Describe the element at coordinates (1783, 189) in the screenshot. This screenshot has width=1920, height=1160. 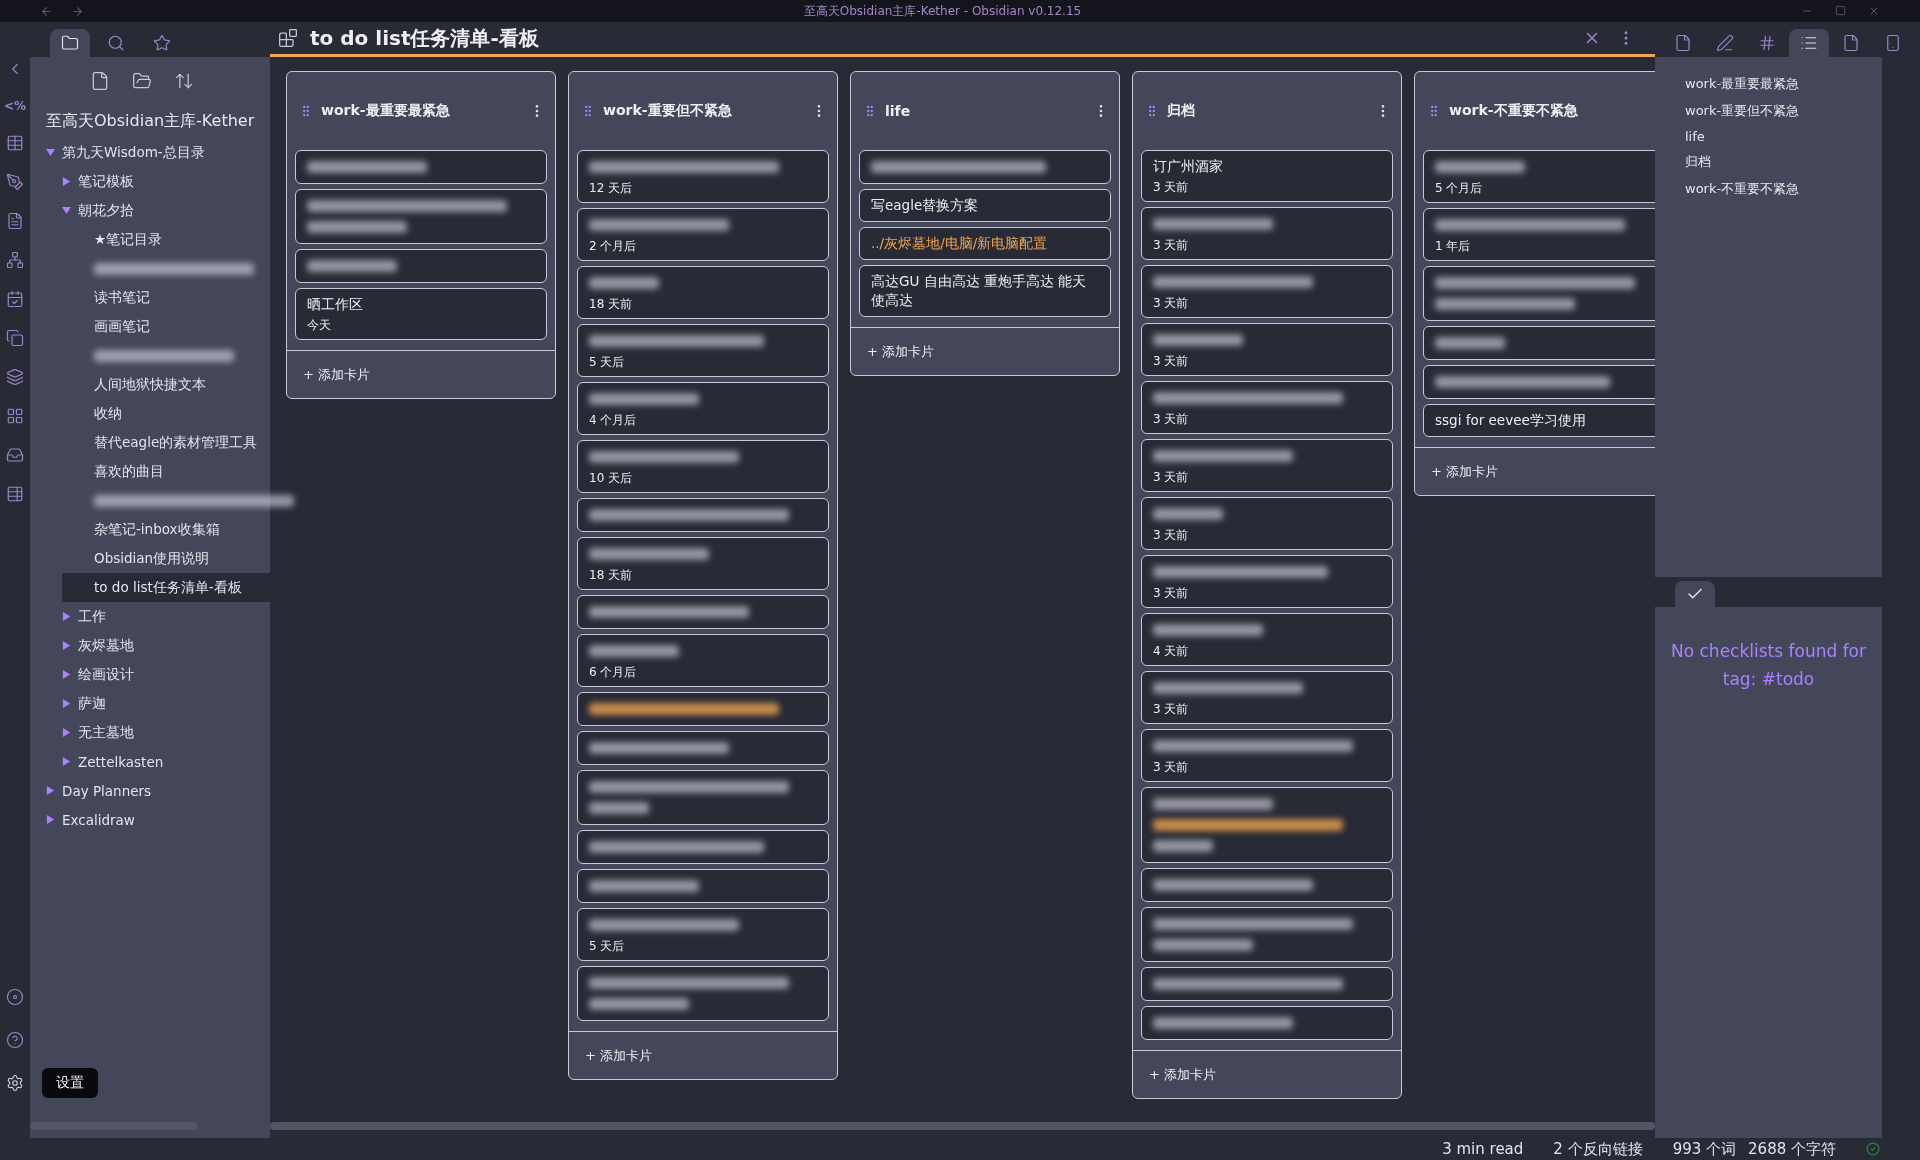
I see `outline-item: work-不重要不紧急` at that location.